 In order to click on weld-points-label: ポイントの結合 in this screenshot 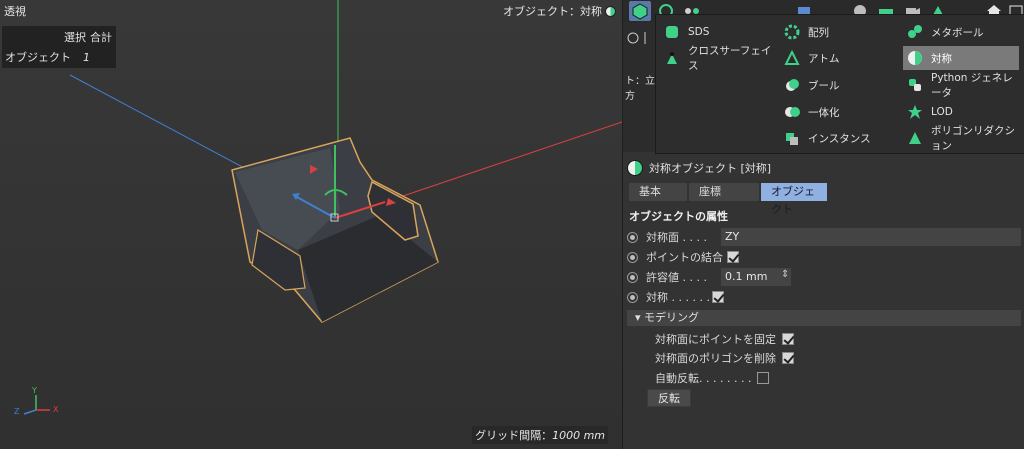, I will do `click(684, 257)`.